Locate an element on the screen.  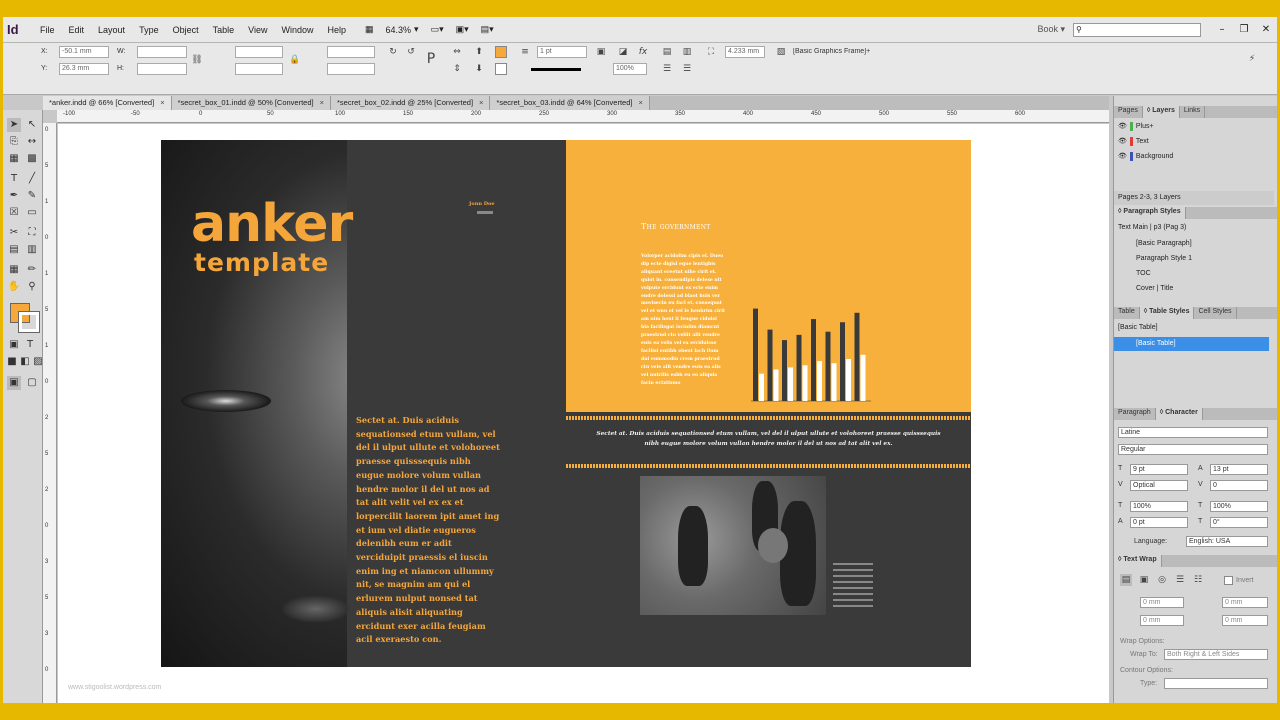
invert-checkbox is located at coordinates (1228, 580).